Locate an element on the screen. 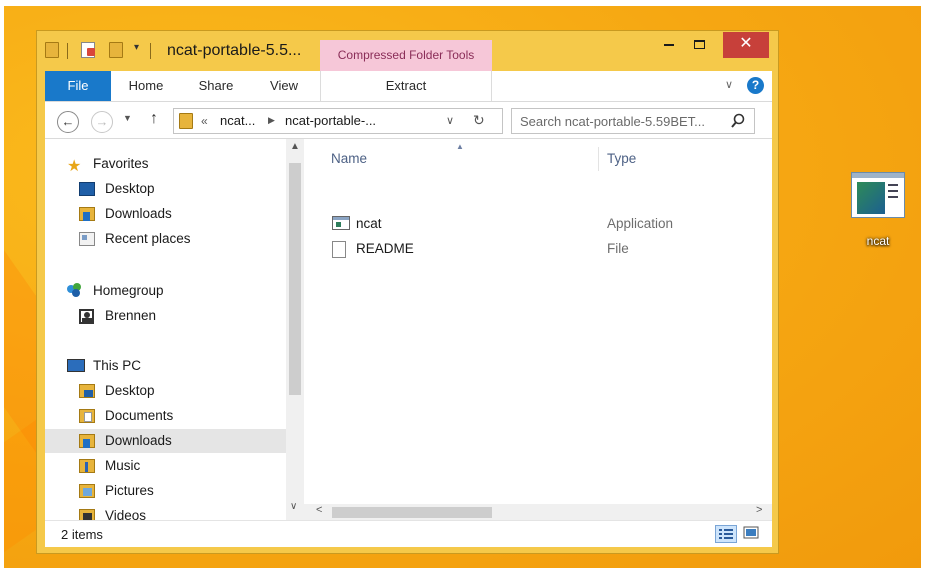 The height and width of the screenshot is (572, 925). help-icon: ? is located at coordinates (755, 85).